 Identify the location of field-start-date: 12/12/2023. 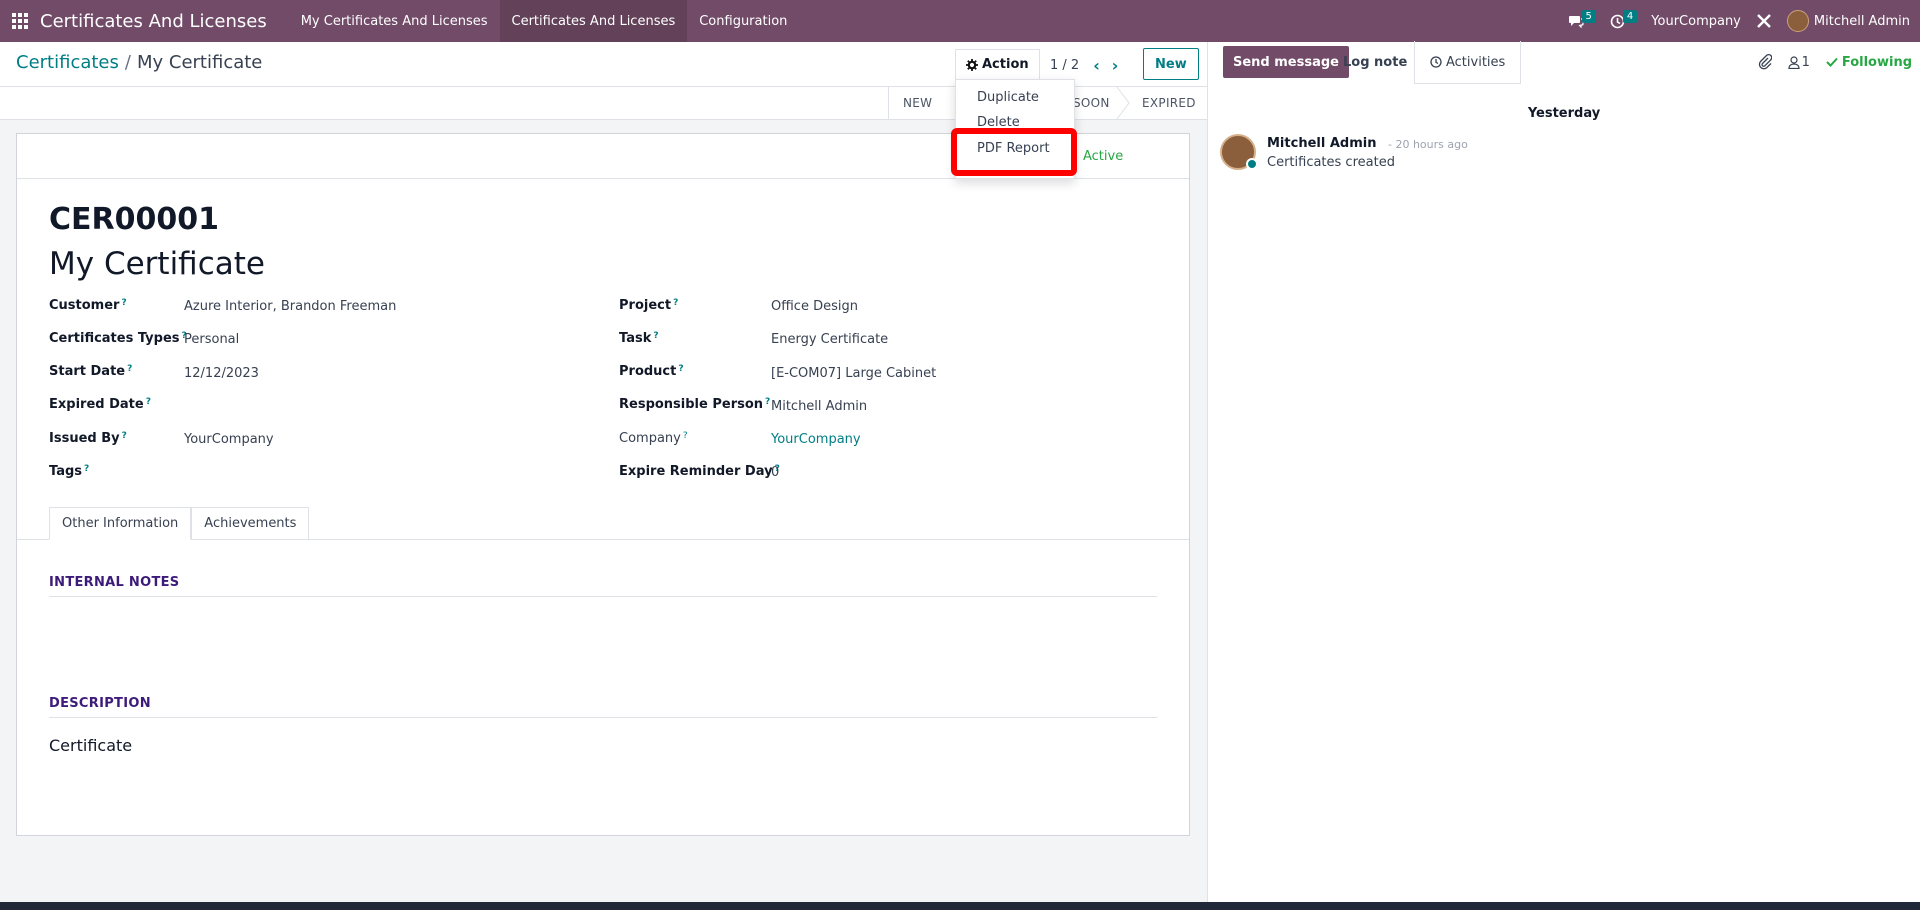
(221, 373).